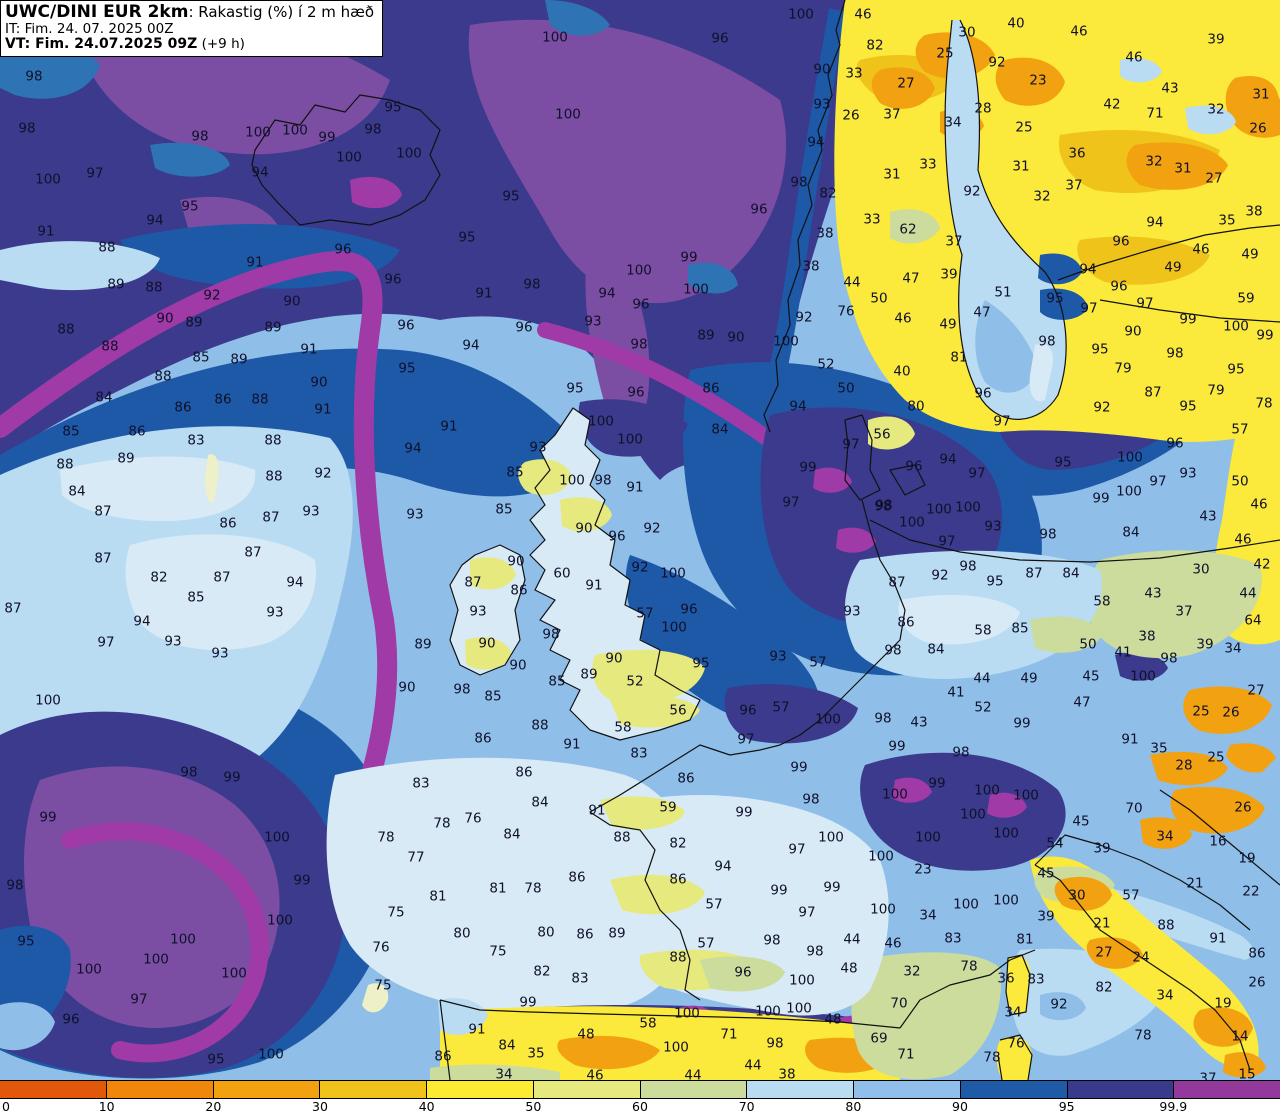  Describe the element at coordinates (1133, 809) in the screenshot. I see `humidity-value-label: 70` at that location.